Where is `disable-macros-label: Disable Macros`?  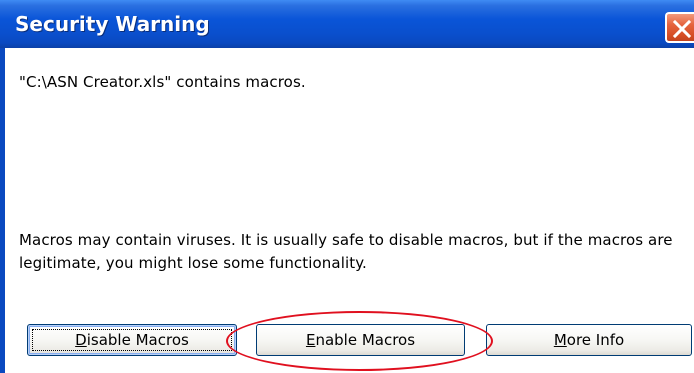
disable-macros-label: Disable Macros is located at coordinates (132, 340).